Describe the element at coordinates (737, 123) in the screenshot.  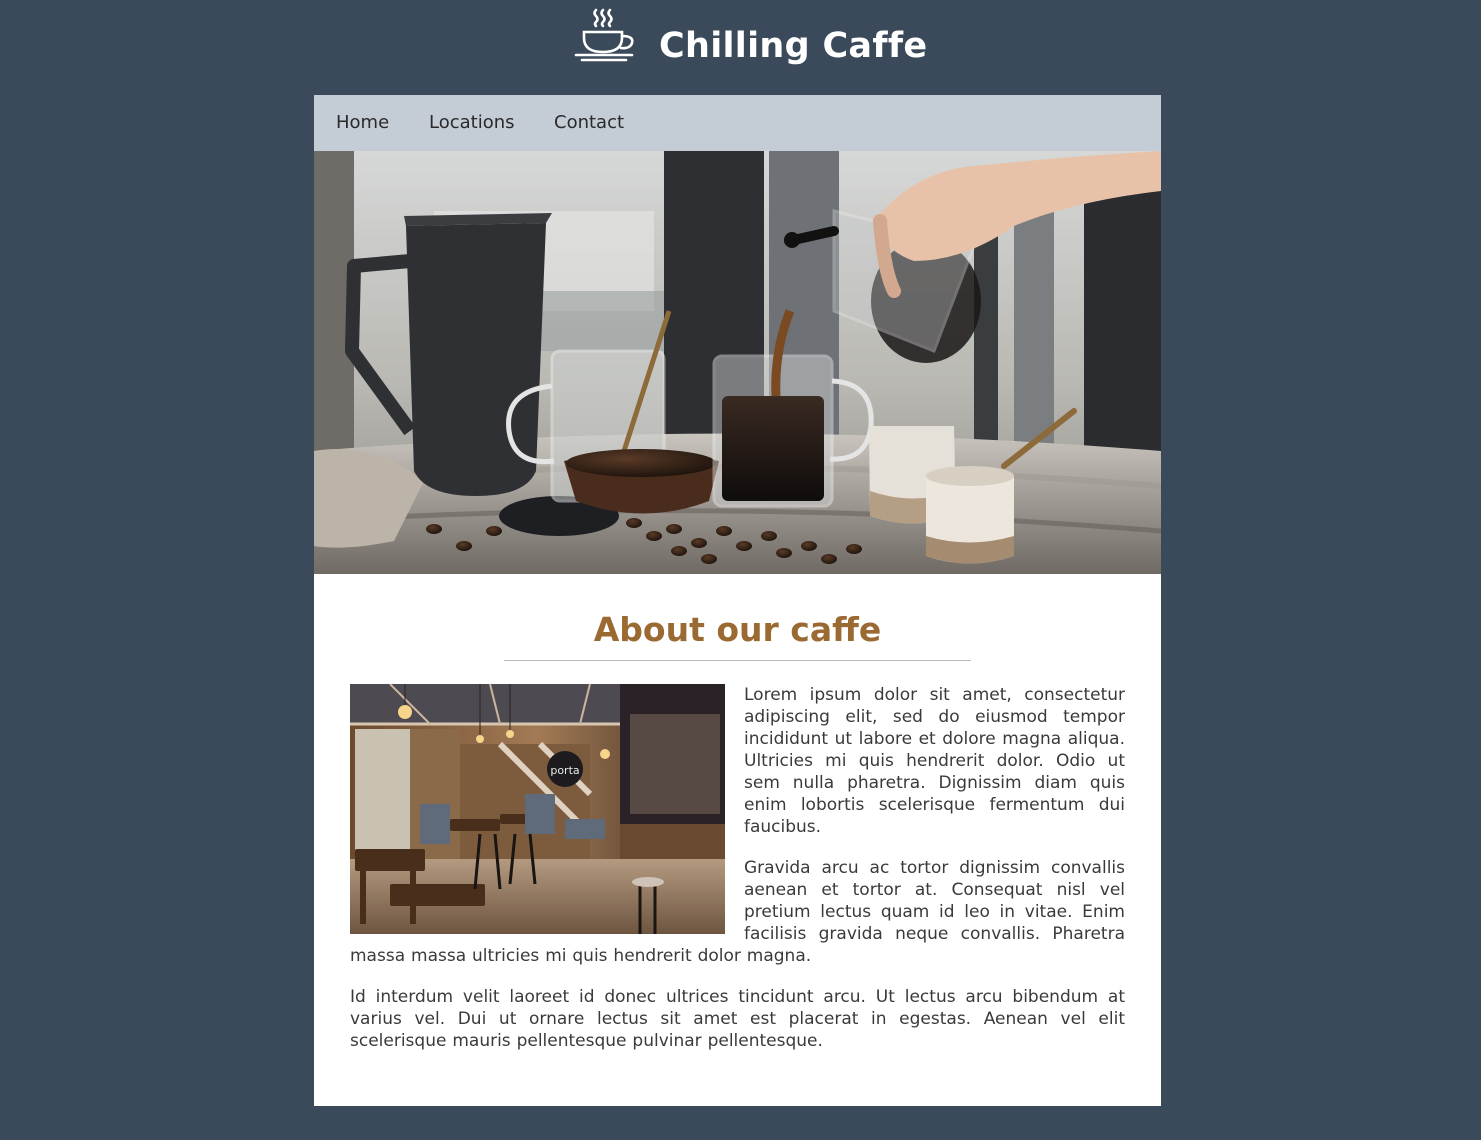
I see `main-navbar: Home Locations Contact` at that location.